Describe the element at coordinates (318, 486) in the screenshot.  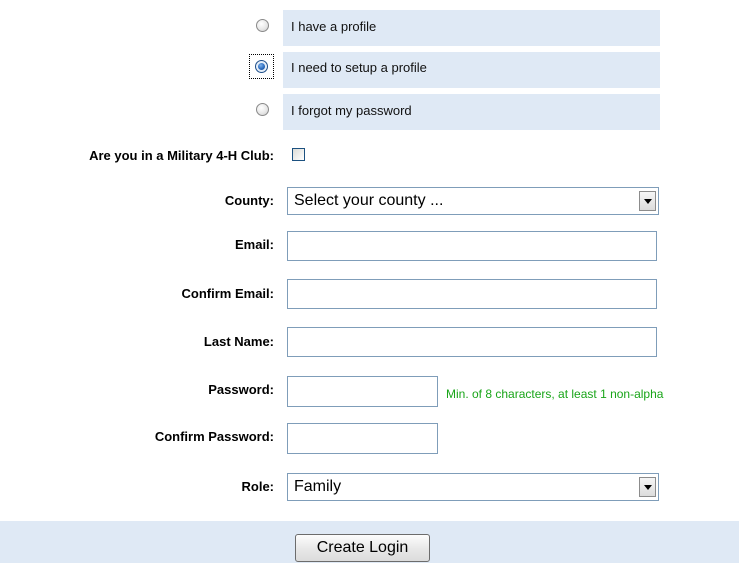
I see `role-select-value: Family` at that location.